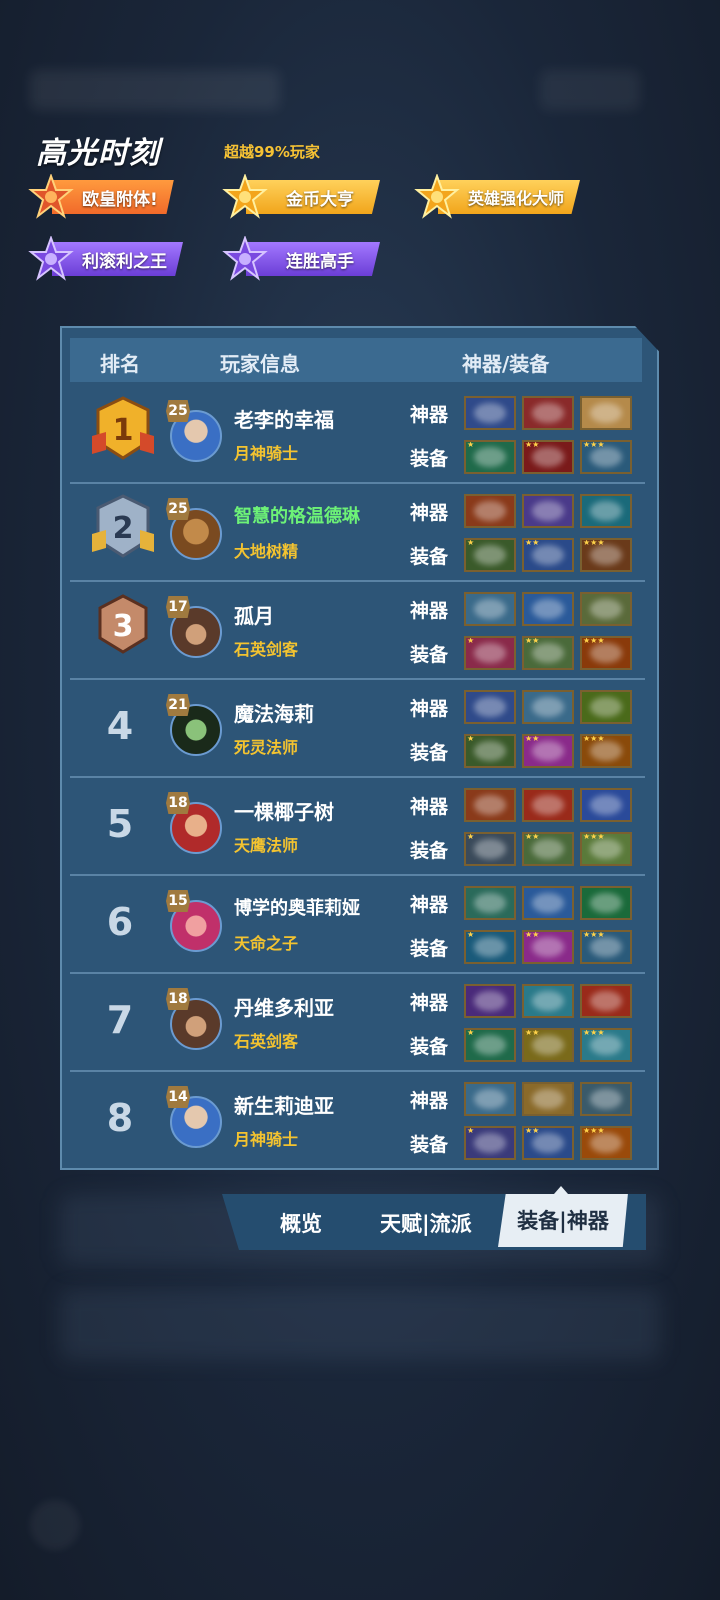 The image size is (720, 1600). I want to click on hero-class: 月神骑士, so click(266, 453).